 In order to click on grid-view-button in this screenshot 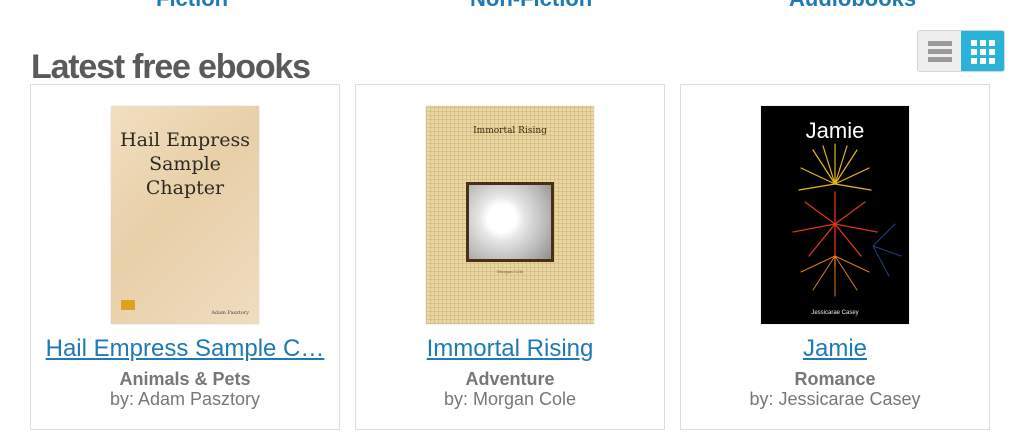, I will do `click(982, 51)`.